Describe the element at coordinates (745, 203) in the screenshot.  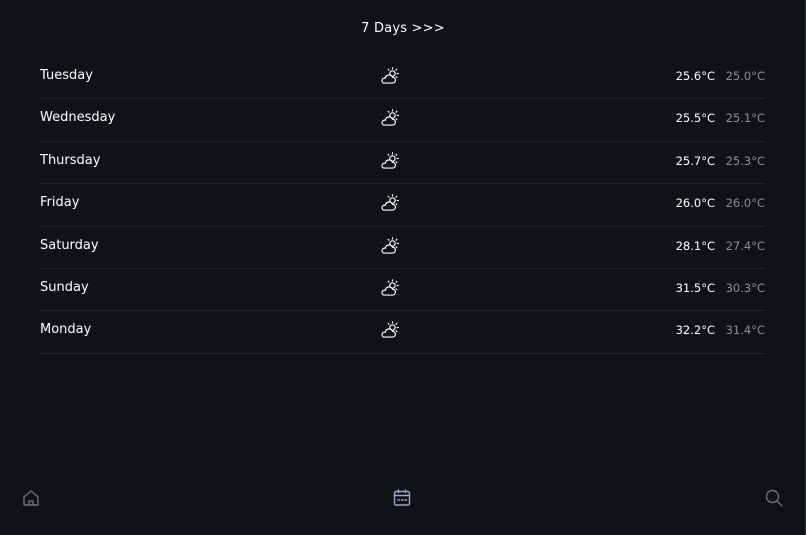
I see `temperature-low: 26.0°C` at that location.